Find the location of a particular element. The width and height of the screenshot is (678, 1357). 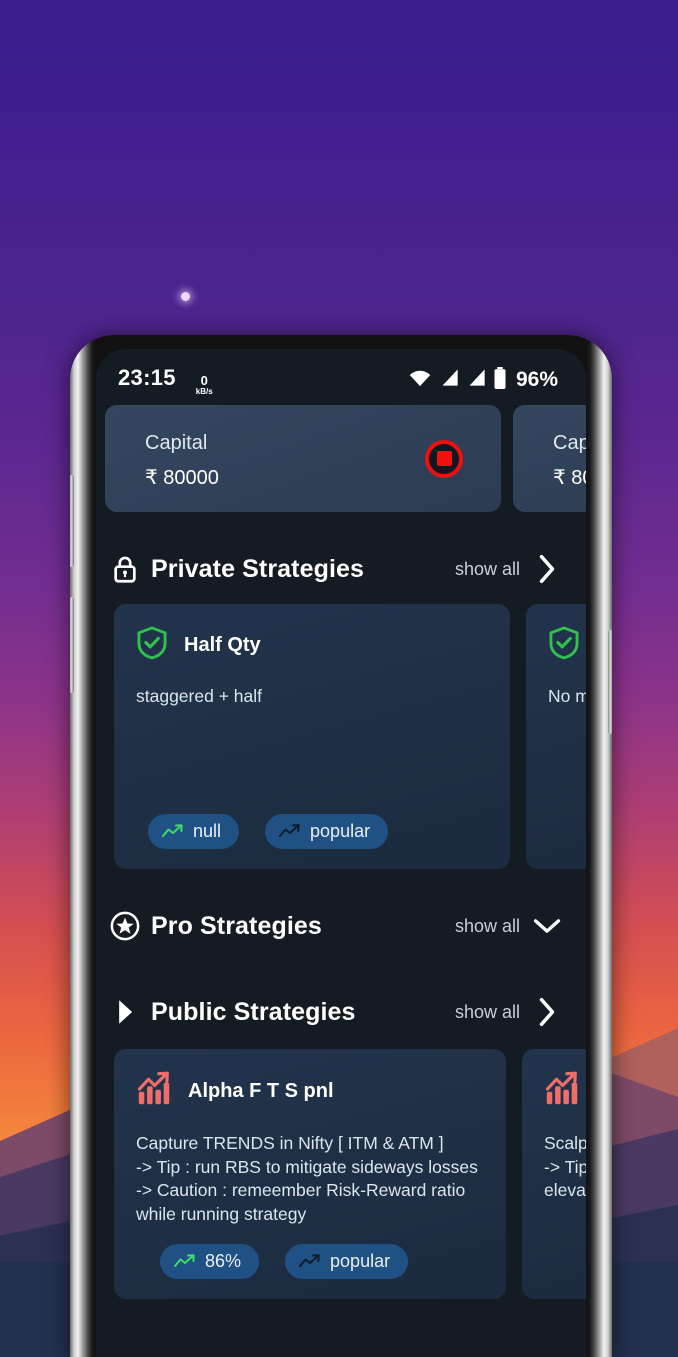

card-title: Half Qty is located at coordinates (222, 645).